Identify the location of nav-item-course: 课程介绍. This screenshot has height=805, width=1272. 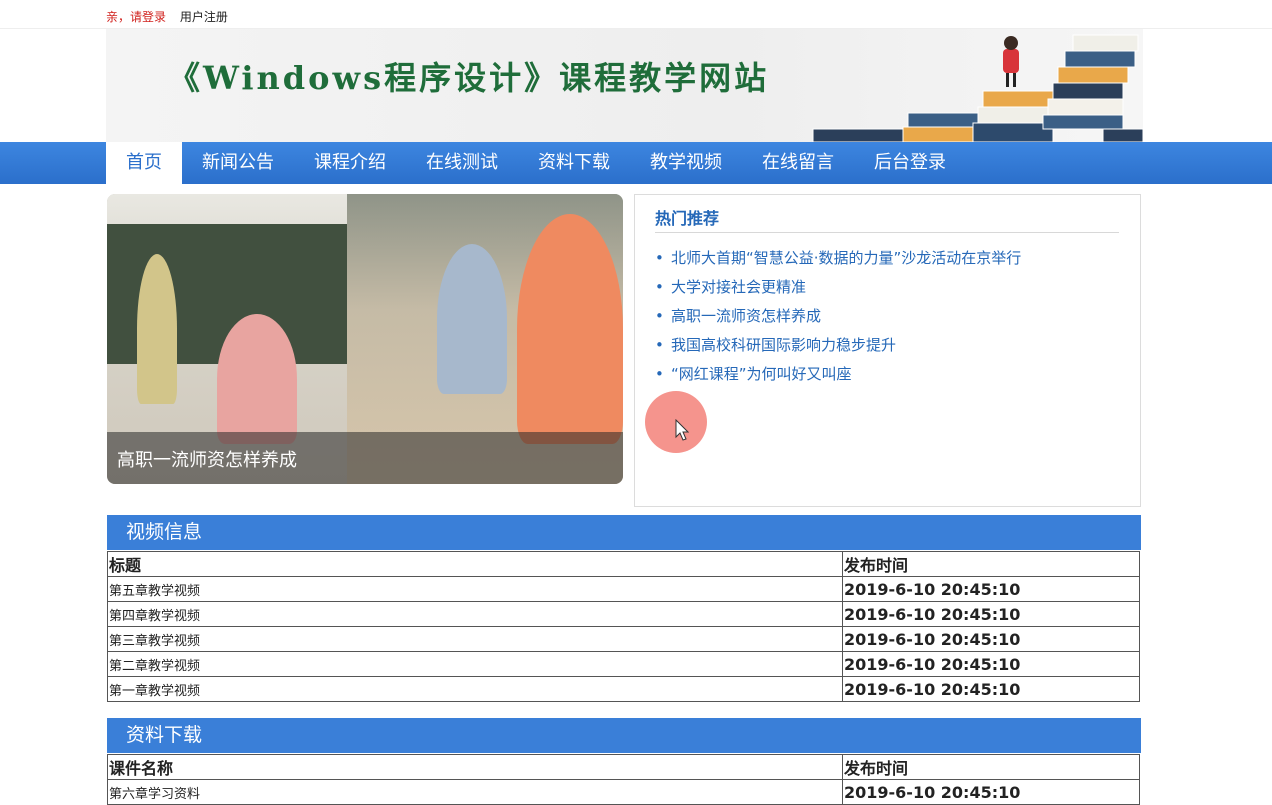
(350, 163).